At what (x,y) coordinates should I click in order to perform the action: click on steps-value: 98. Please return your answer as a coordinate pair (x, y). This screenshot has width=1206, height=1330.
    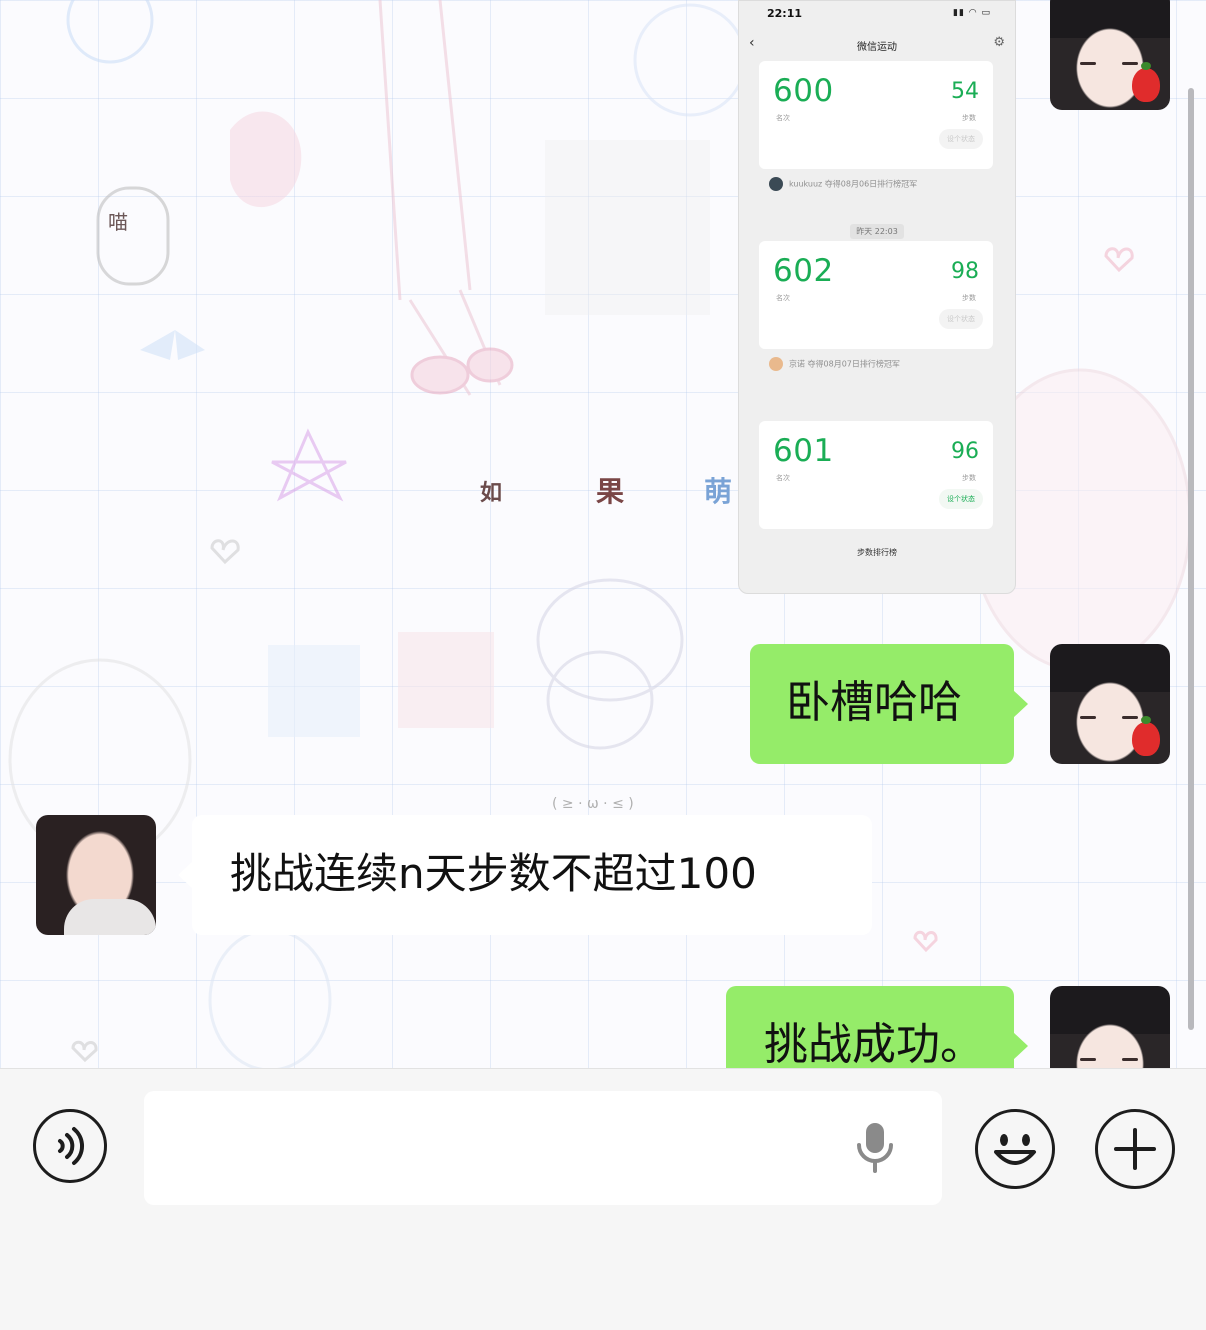
    Looking at the image, I should click on (965, 271).